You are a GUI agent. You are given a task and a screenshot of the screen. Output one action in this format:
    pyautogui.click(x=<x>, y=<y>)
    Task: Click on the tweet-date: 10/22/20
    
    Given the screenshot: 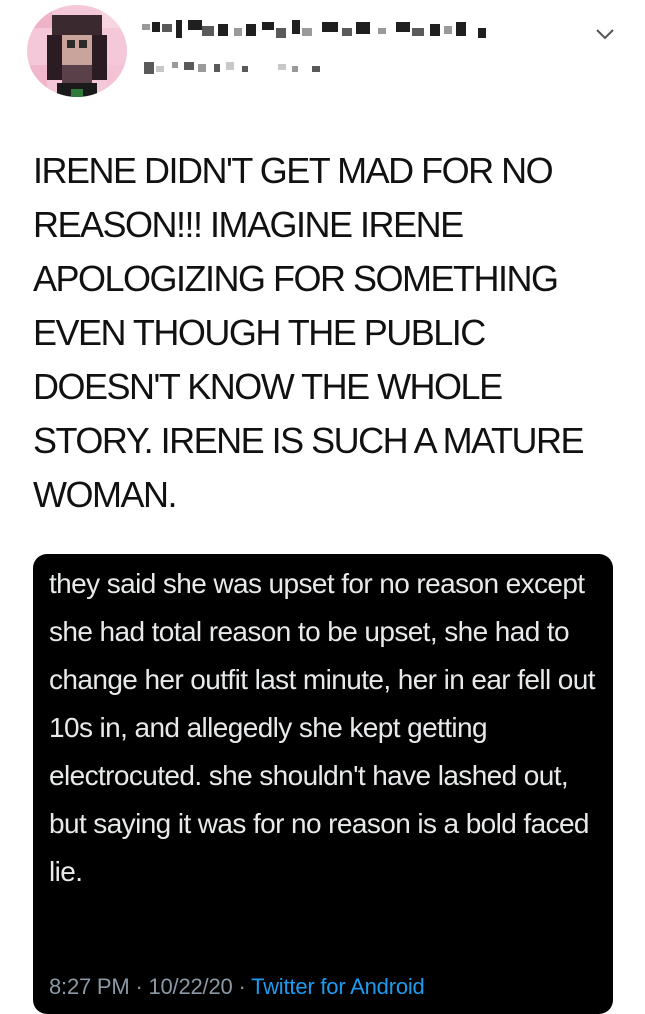 What is the action you would take?
    pyautogui.click(x=190, y=986)
    